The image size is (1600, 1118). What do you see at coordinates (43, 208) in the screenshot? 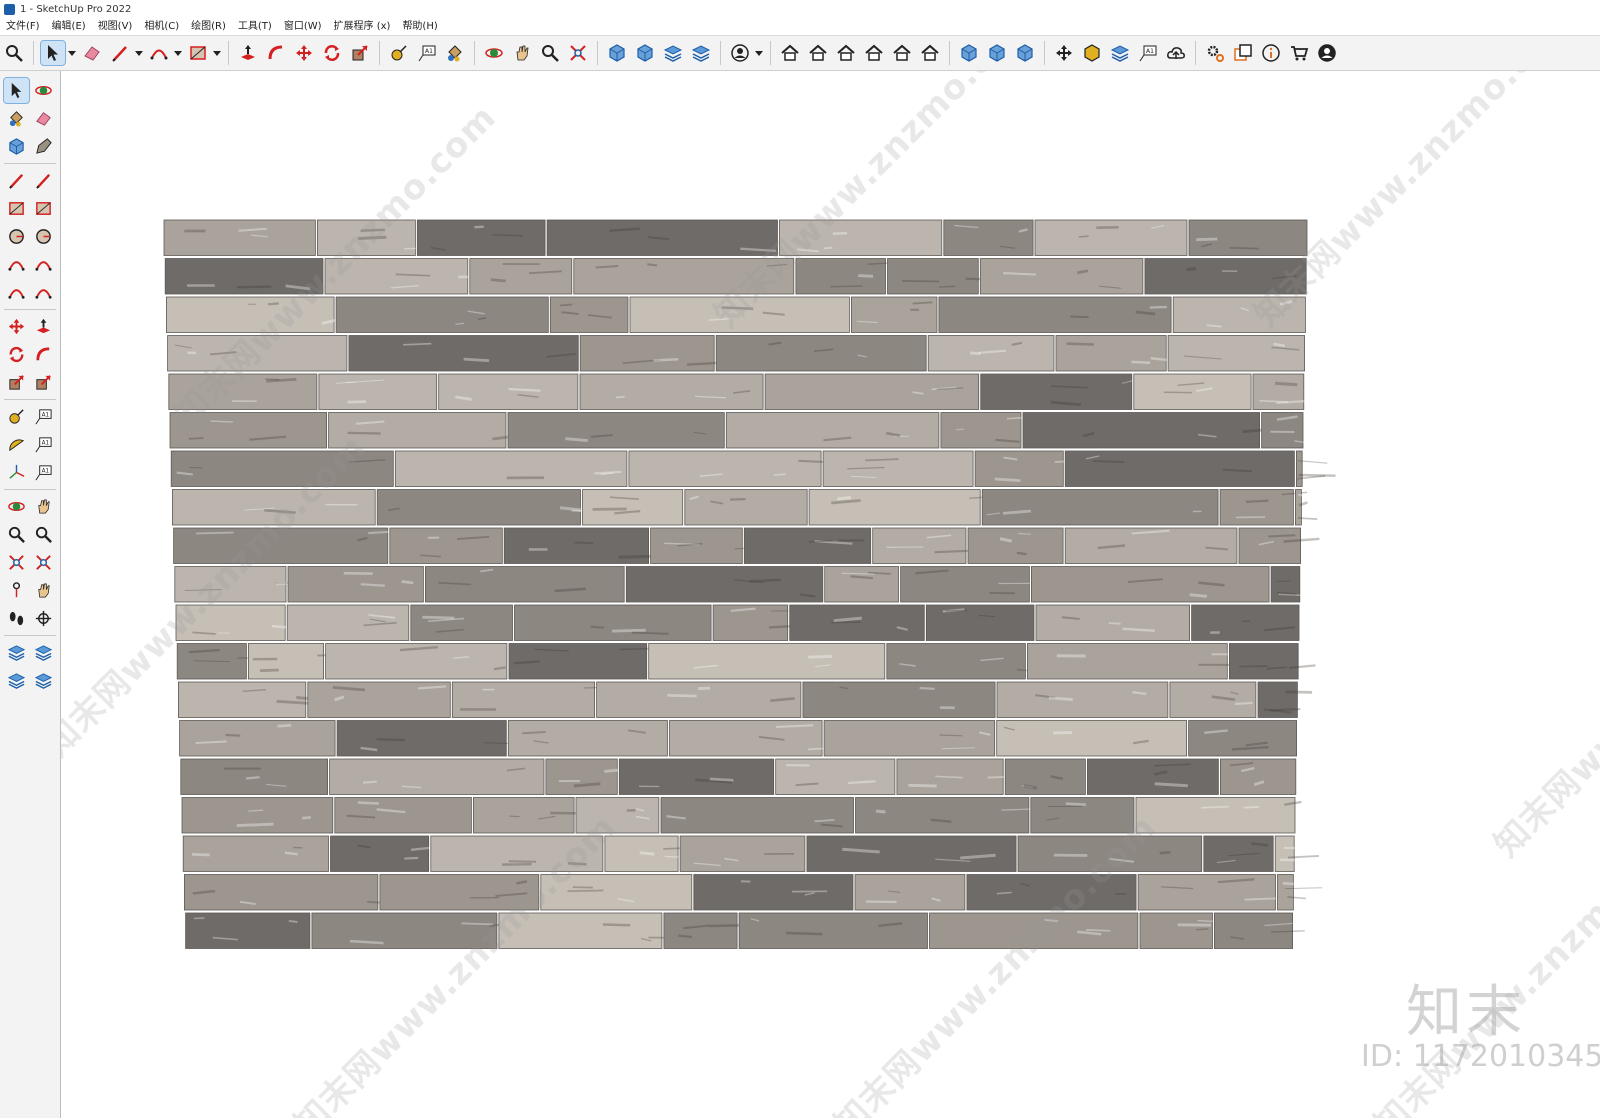
I see `rotated-rectangle-icon` at bounding box center [43, 208].